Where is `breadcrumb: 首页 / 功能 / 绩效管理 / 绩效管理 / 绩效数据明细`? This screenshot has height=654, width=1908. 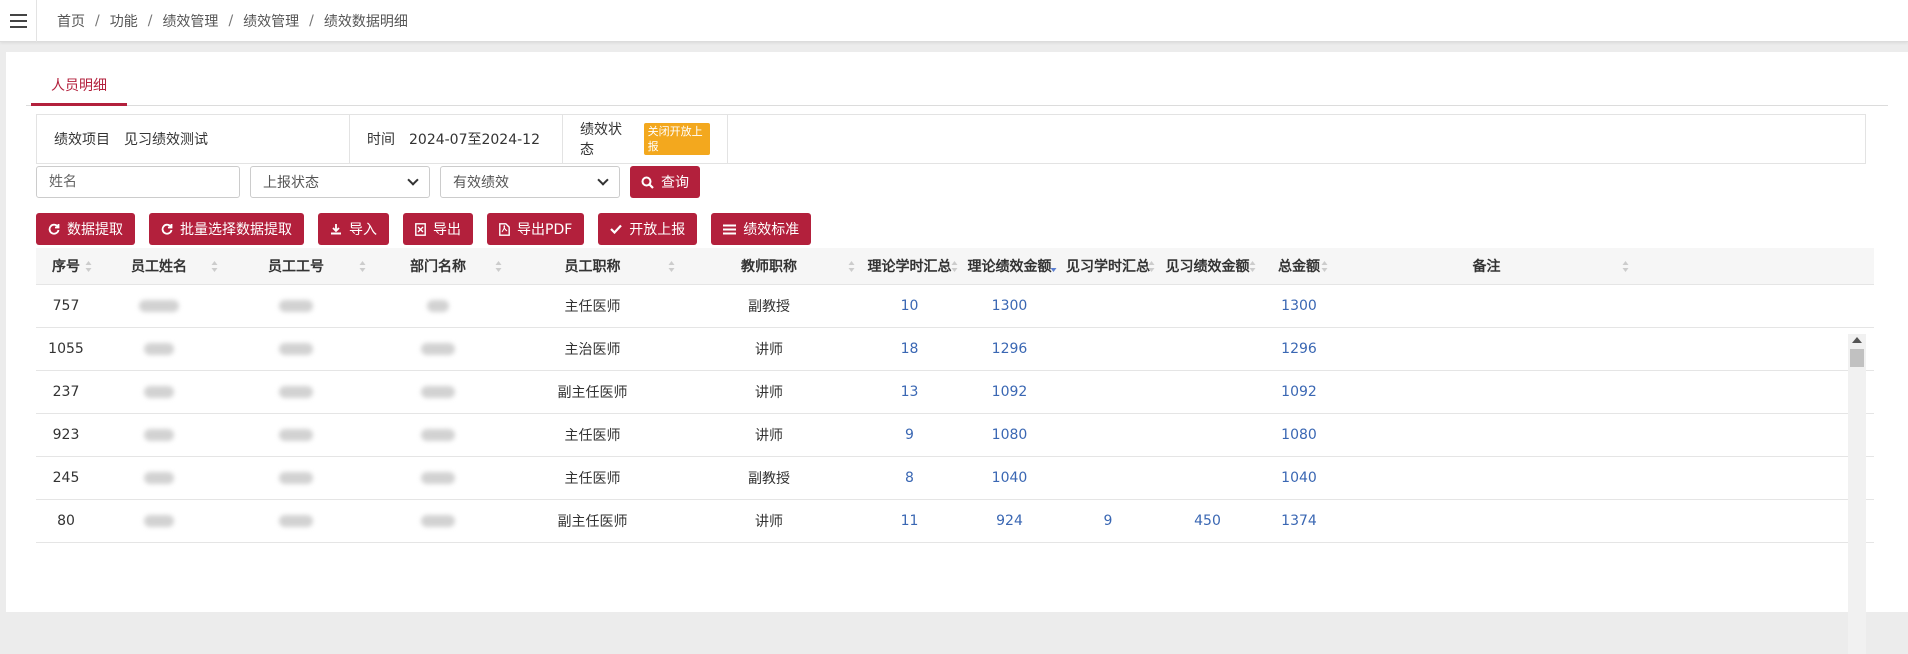
breadcrumb: 首页 / 功能 / 绩效管理 / 绩效管理 / 绩效数据明细 is located at coordinates (232, 21).